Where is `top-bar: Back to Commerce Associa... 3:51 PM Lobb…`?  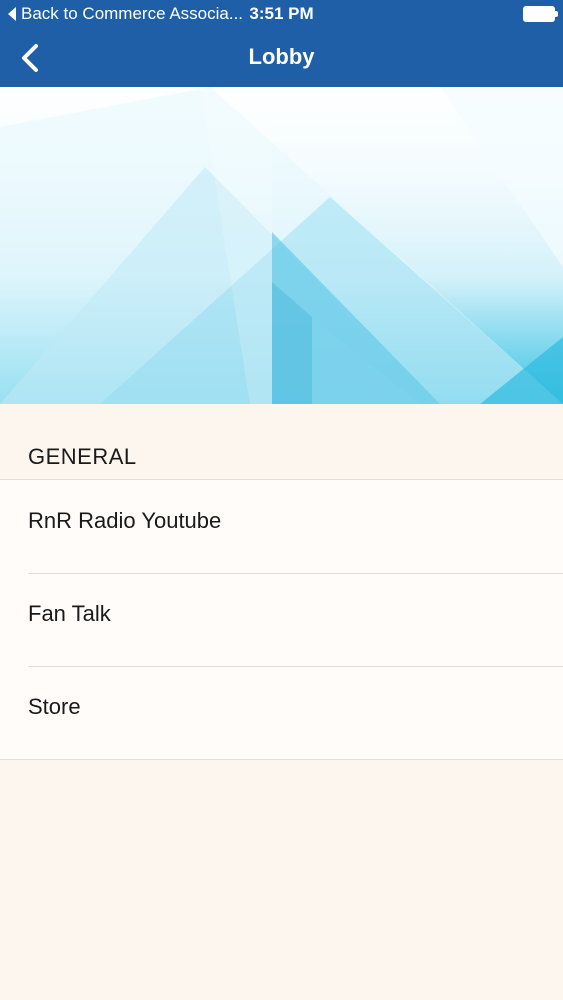
top-bar: Back to Commerce Associa... 3:51 PM Lobb… is located at coordinates (281, 43).